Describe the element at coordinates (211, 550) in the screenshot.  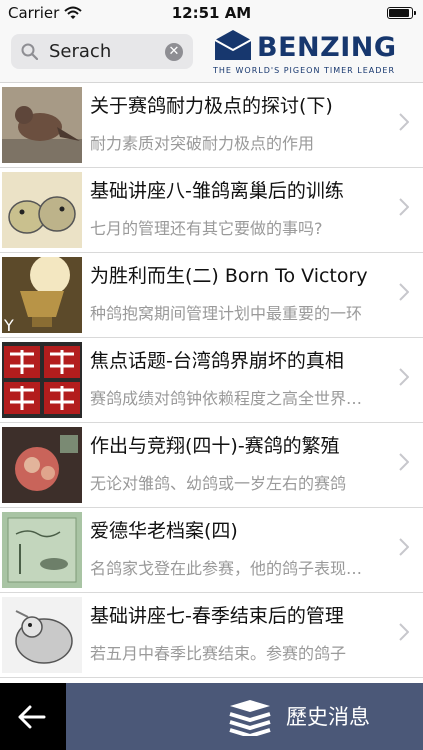
I see `list-item: 爱德华老档案(四) 名鸽家戈登在此参赛，他的鸽子表现出色` at that location.